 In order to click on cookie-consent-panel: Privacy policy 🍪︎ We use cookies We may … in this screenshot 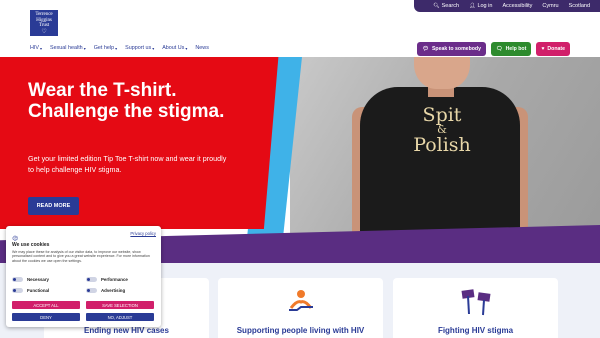, I will do `click(83, 276)`.